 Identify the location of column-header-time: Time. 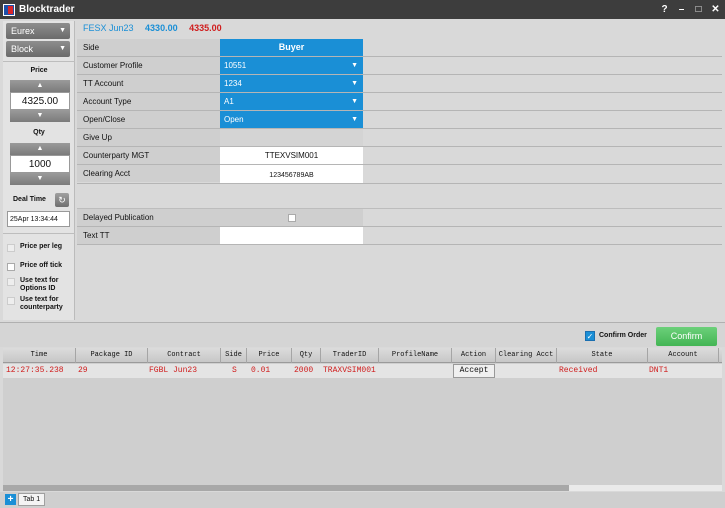
(39, 355).